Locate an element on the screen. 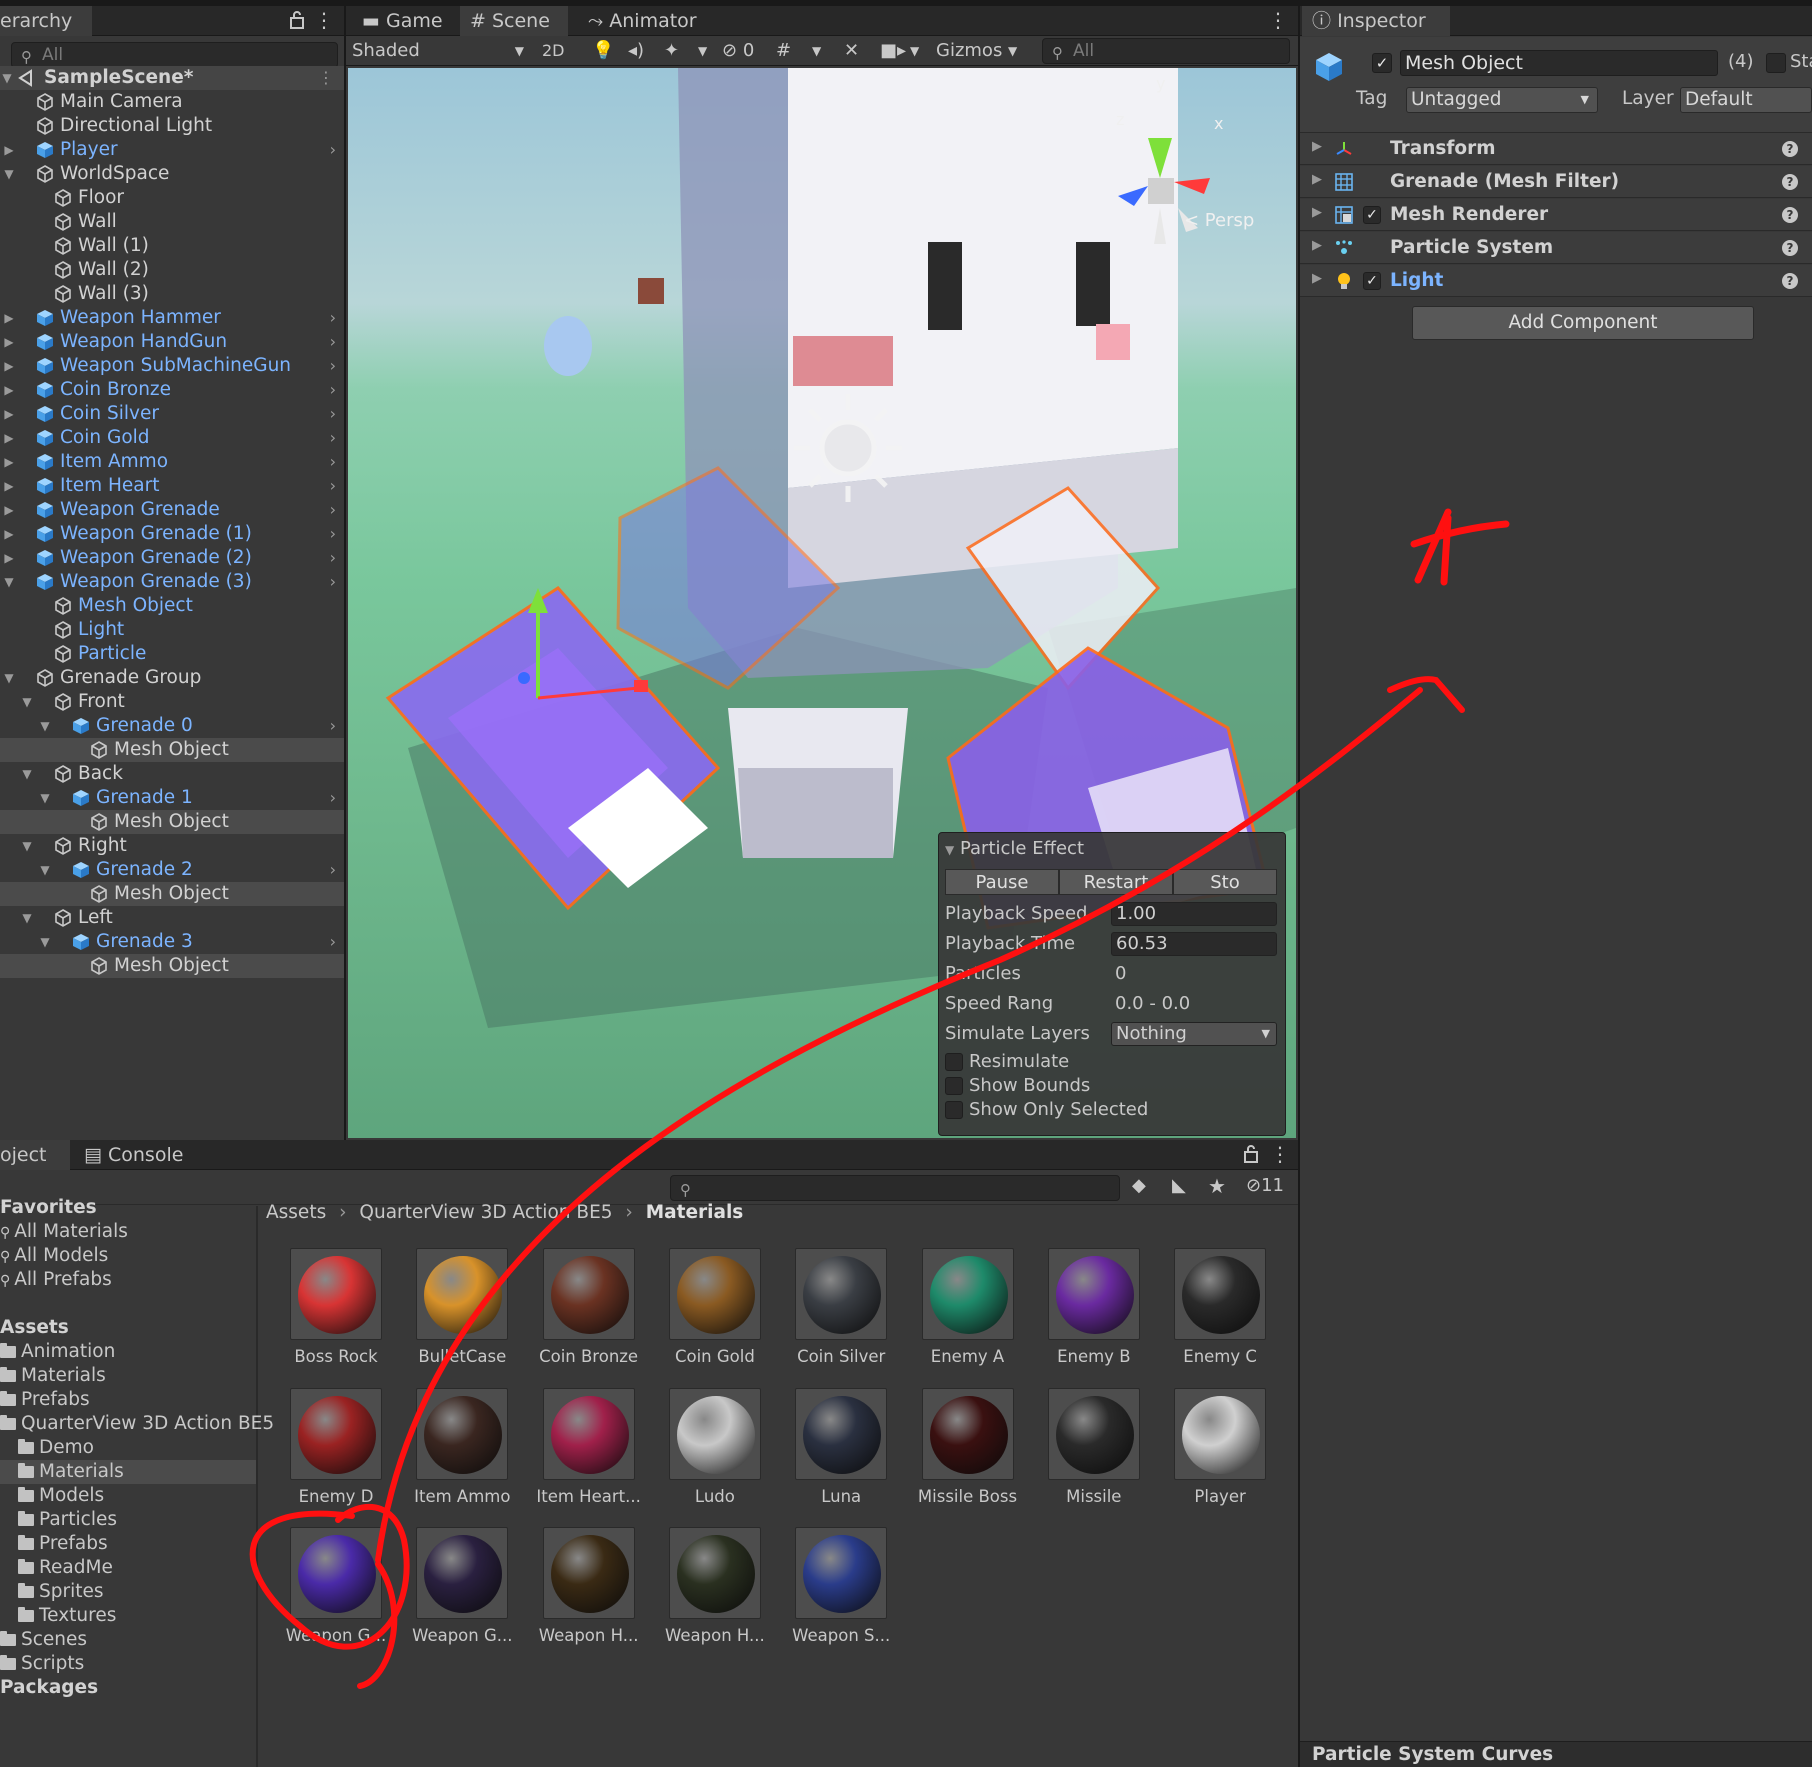  hierarchy-row: ▼ Grenade 0 › is located at coordinates (172, 726).